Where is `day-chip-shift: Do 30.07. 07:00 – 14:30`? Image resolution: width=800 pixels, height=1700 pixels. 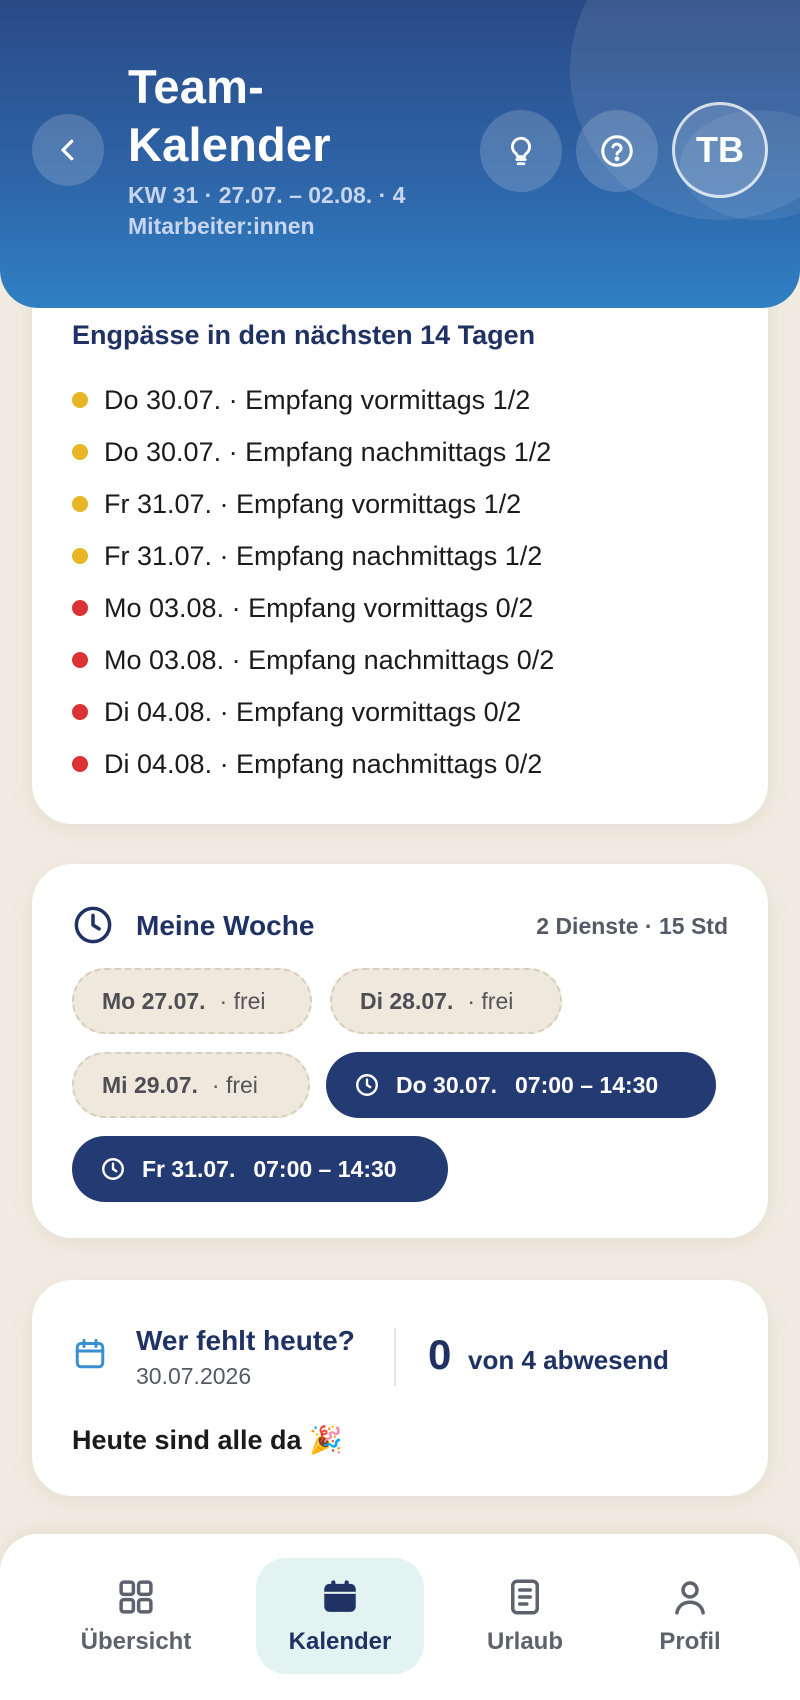 day-chip-shift: Do 30.07. 07:00 – 14:30 is located at coordinates (521, 1085).